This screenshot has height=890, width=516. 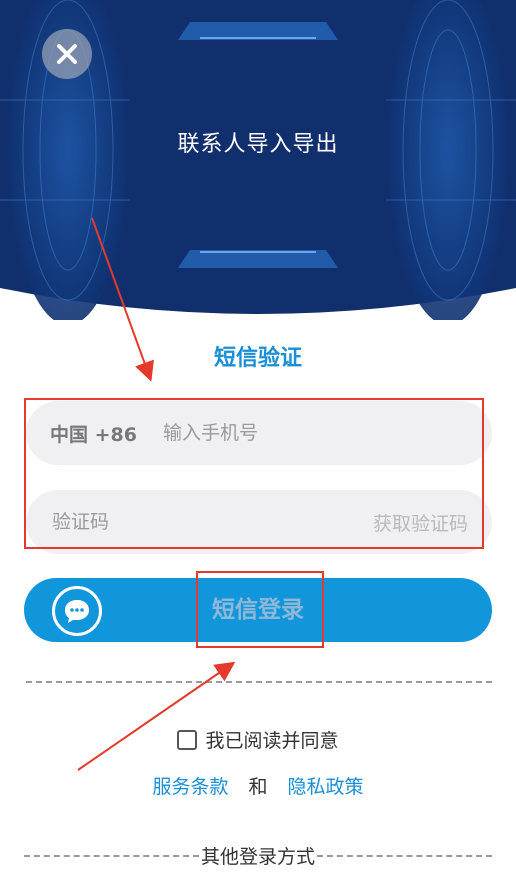 I want to click on close-icon, so click(x=67, y=54).